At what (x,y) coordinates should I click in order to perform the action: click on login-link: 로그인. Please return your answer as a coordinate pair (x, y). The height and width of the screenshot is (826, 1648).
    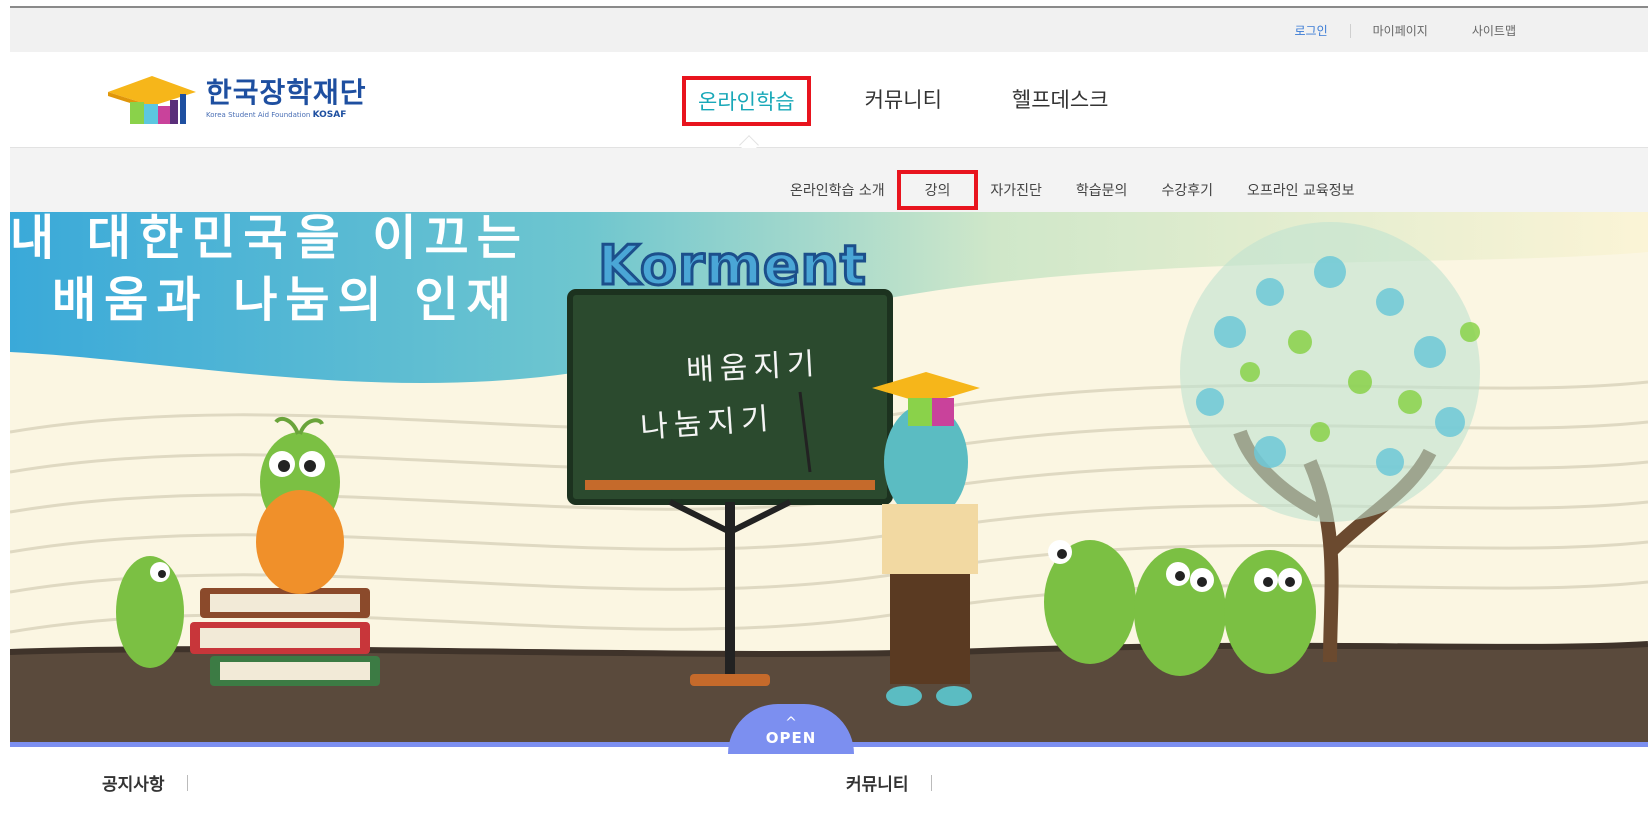
    Looking at the image, I should click on (1311, 30).